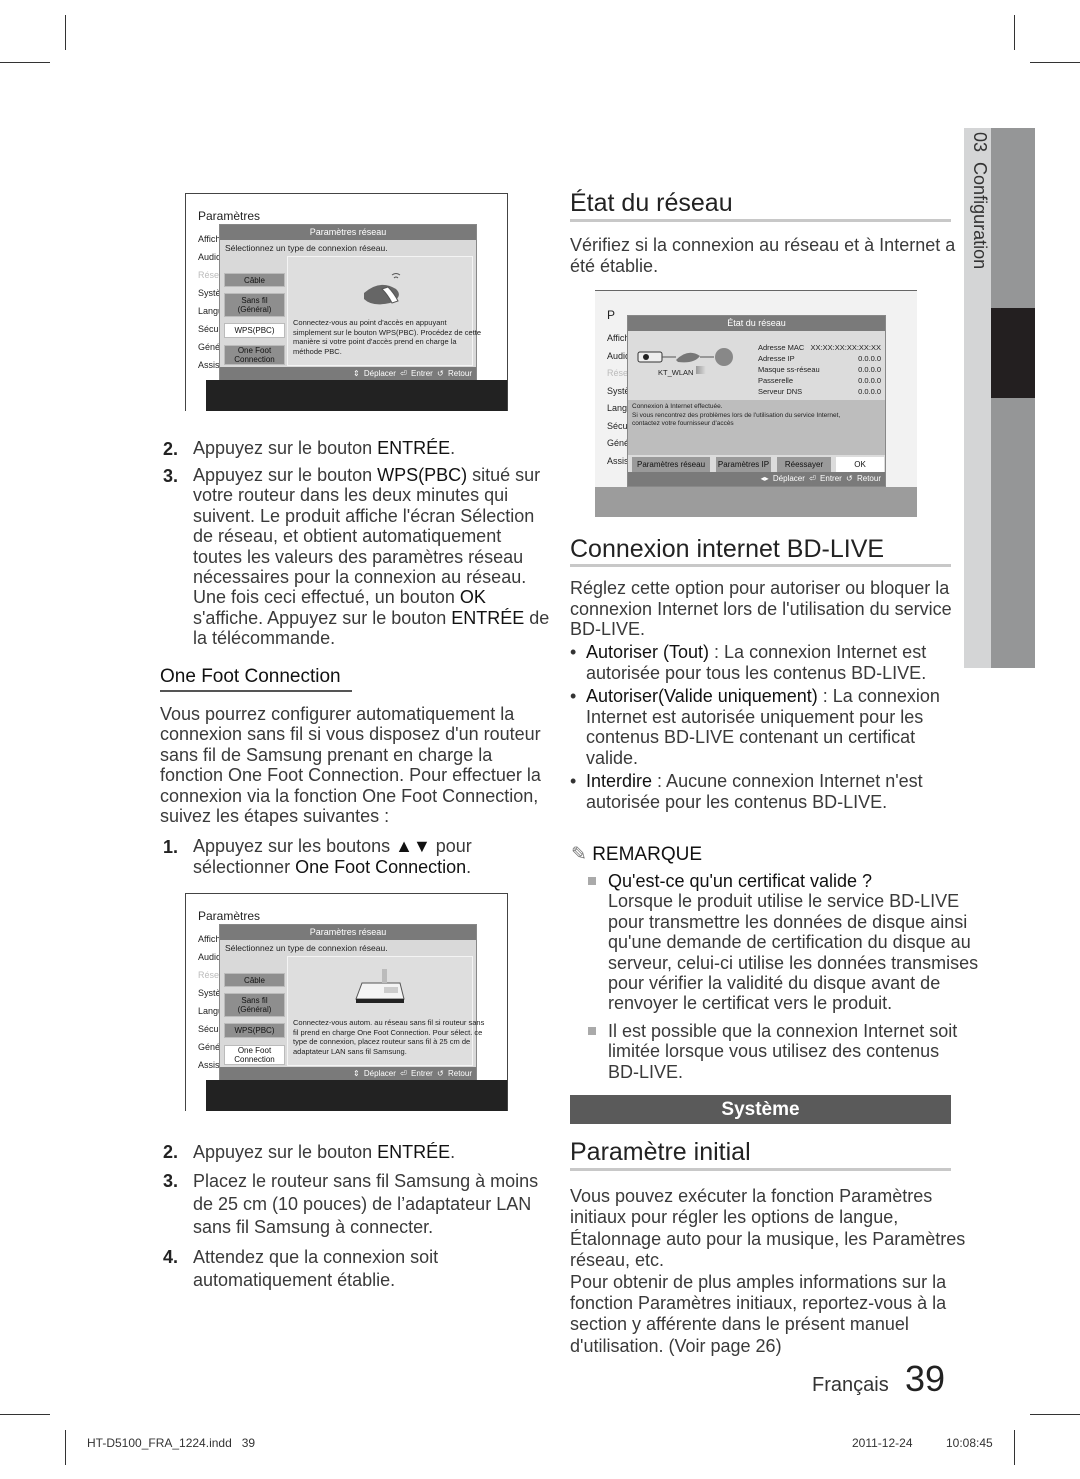 The height and width of the screenshot is (1479, 1080). I want to click on text-line: la télécommande., so click(264, 638).